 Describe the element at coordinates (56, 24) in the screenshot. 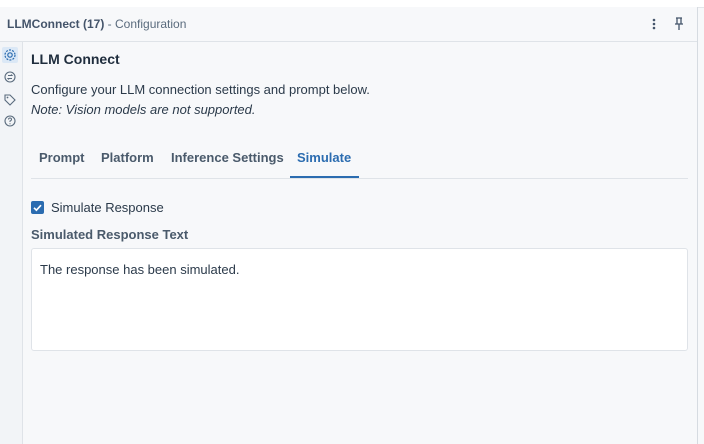

I see `window-title-tool: LLMConnect (17)` at that location.